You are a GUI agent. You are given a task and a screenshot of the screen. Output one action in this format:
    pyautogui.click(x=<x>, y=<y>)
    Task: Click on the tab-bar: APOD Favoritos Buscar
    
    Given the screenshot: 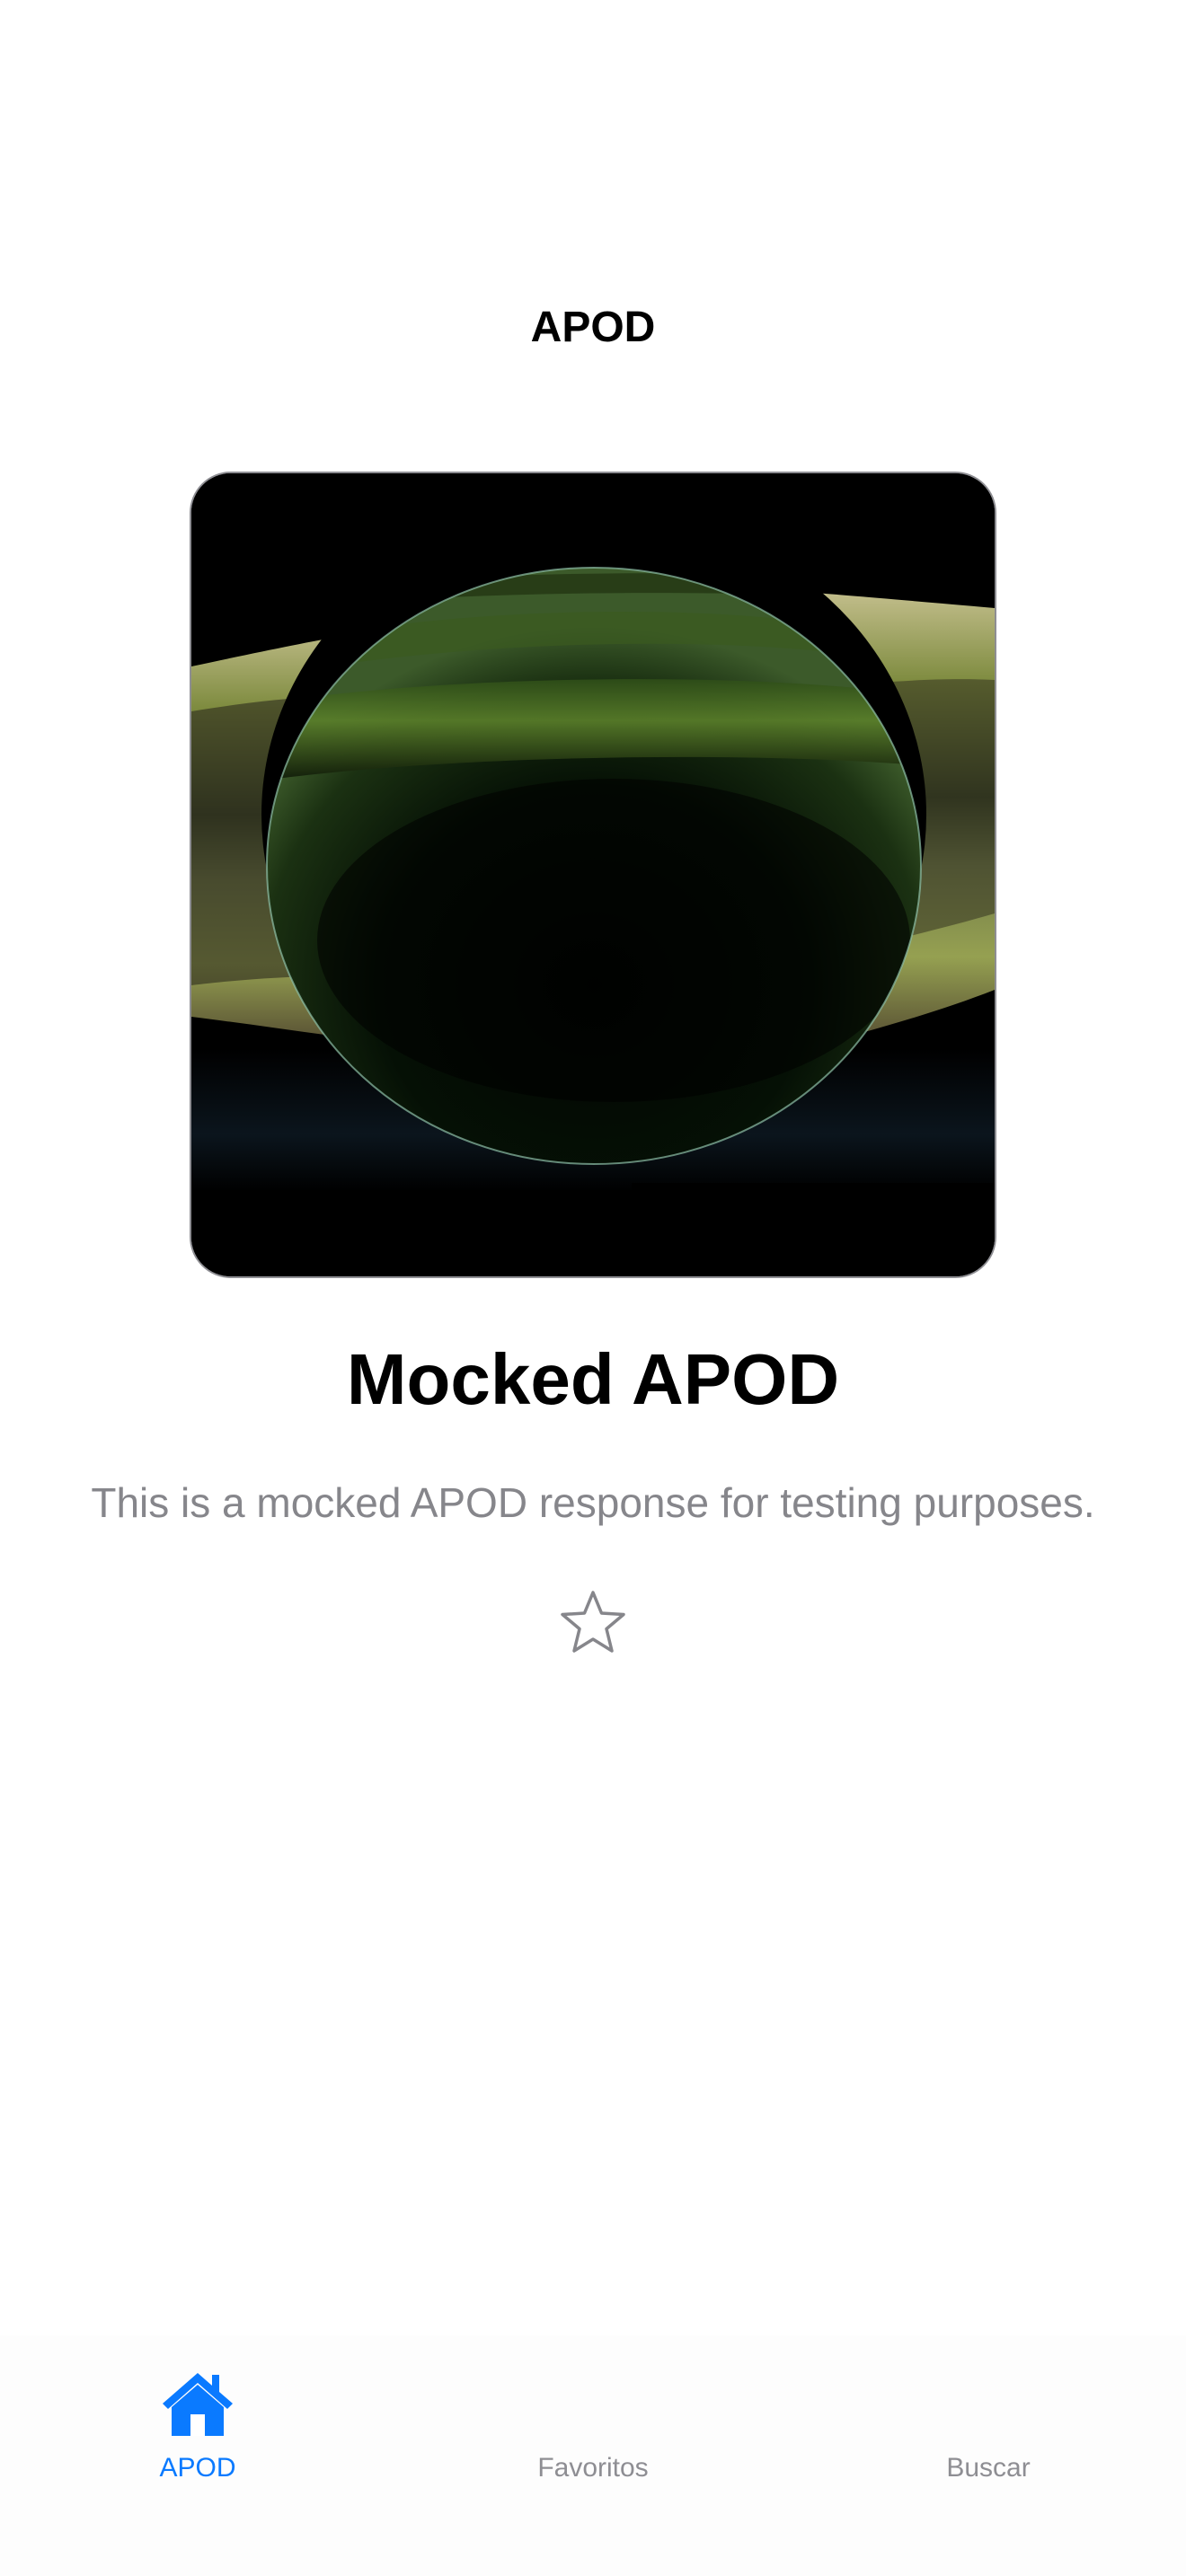 What is the action you would take?
    pyautogui.click(x=593, y=2455)
    